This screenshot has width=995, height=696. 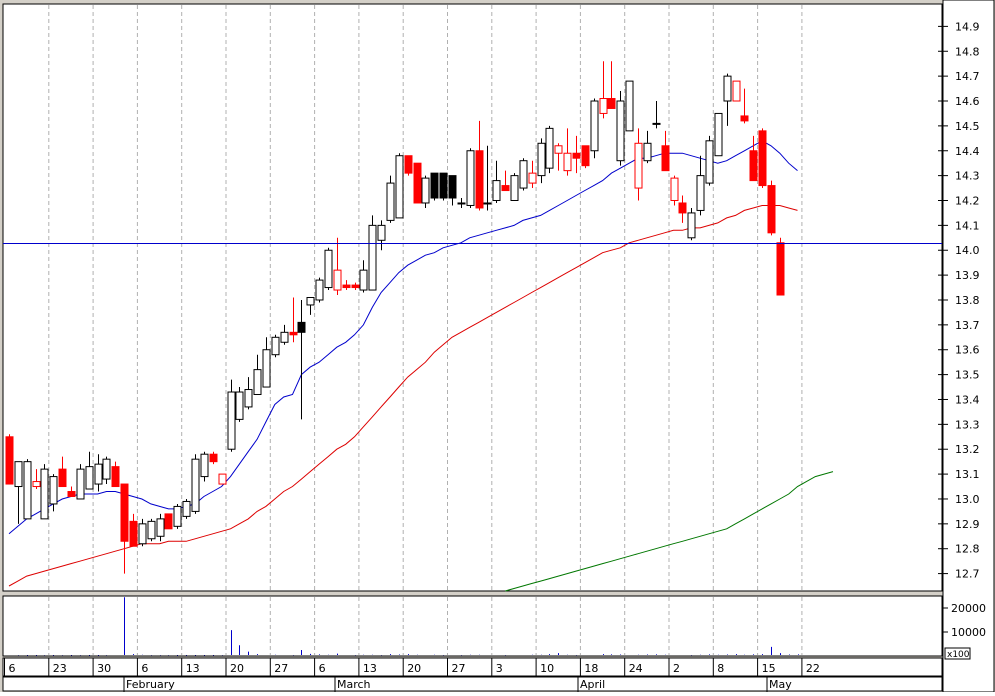 I want to click on volume-panel, so click(x=472, y=626).